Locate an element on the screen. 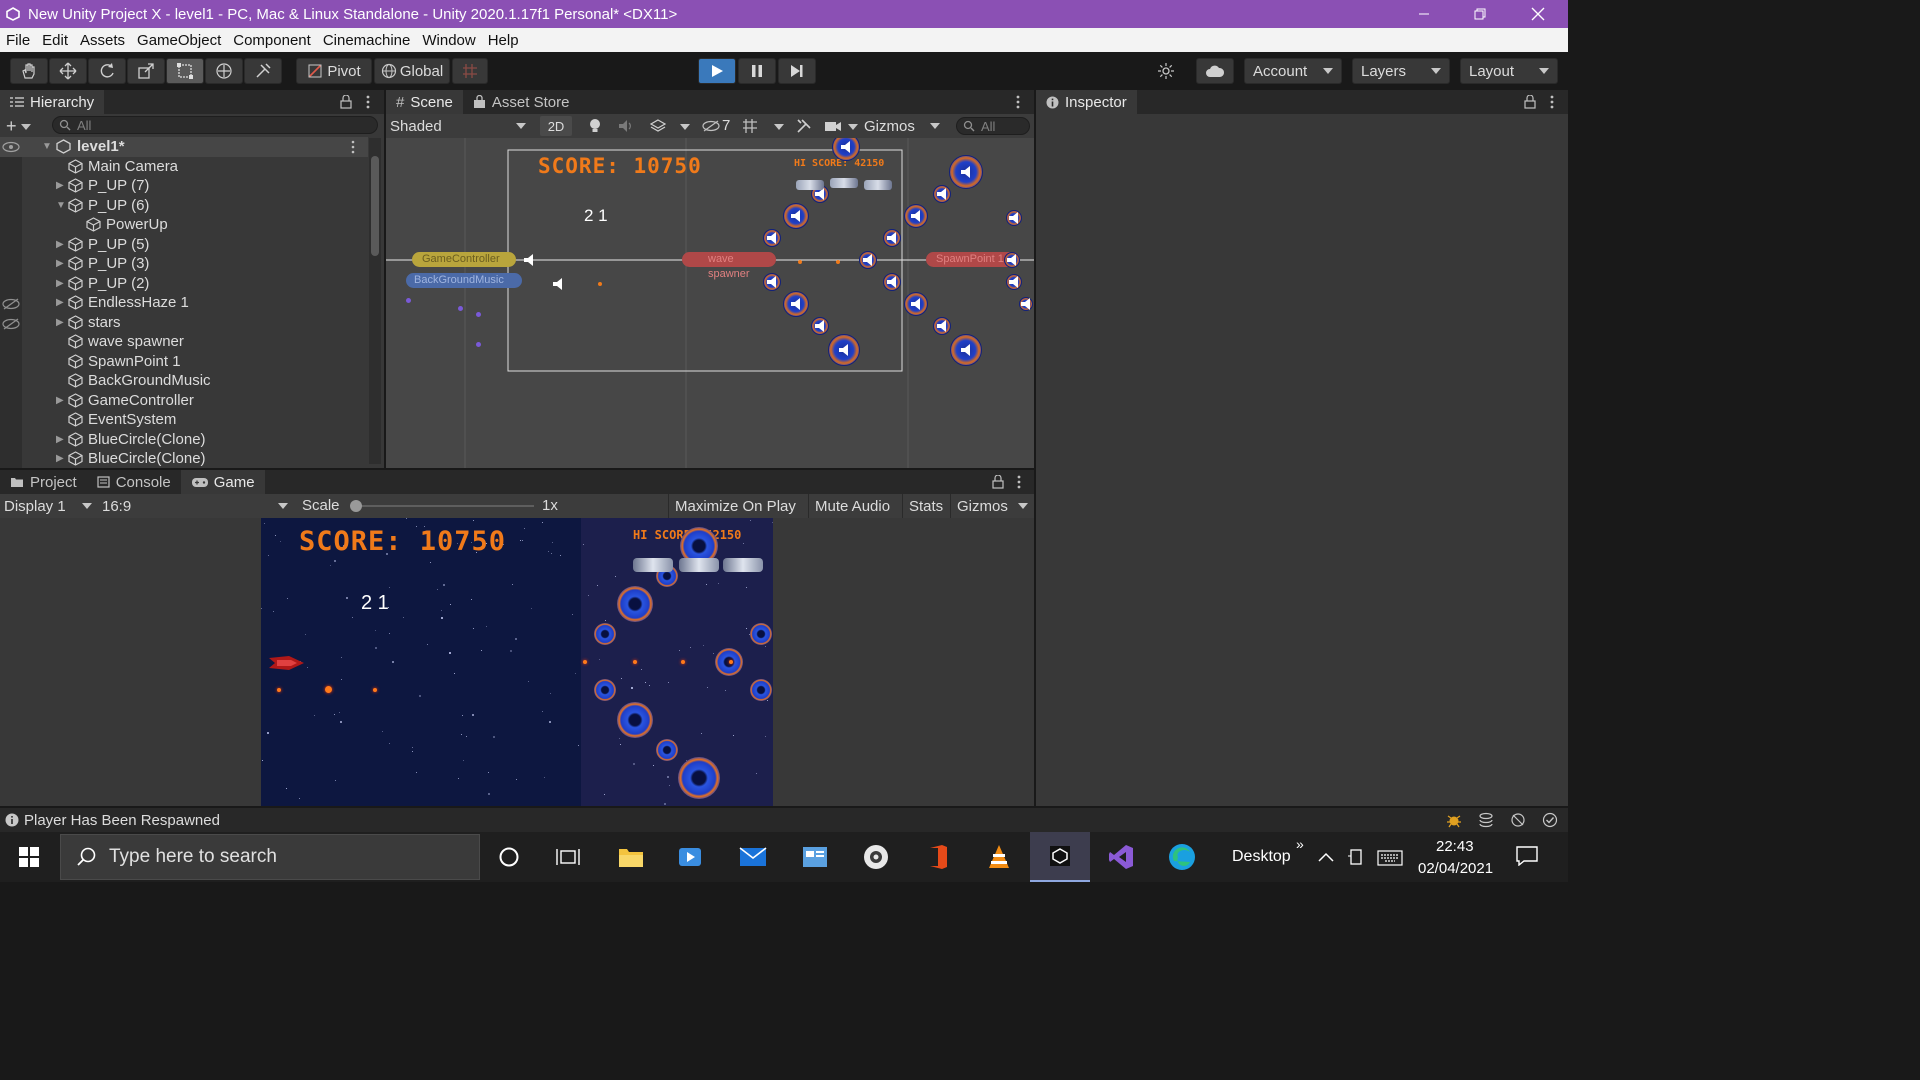  check-circle-icon is located at coordinates (1550, 820).